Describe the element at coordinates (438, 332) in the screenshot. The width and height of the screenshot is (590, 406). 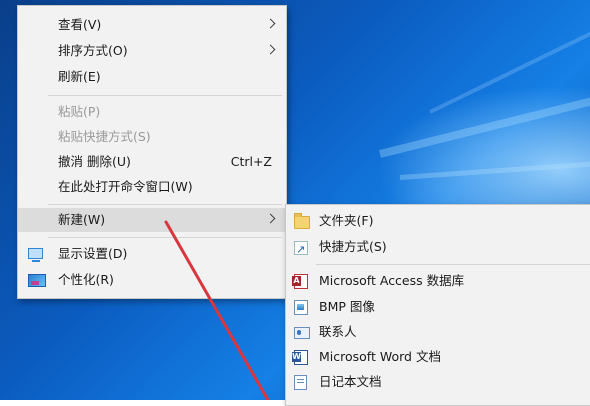
I see `submenu-item-contact: 联系人` at that location.